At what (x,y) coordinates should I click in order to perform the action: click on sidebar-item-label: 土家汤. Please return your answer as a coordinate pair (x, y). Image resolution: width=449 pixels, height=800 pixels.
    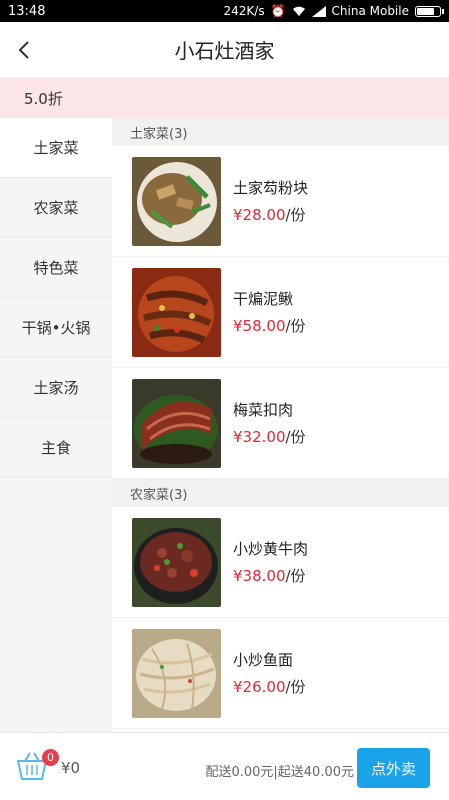
    Looking at the image, I should click on (56, 388).